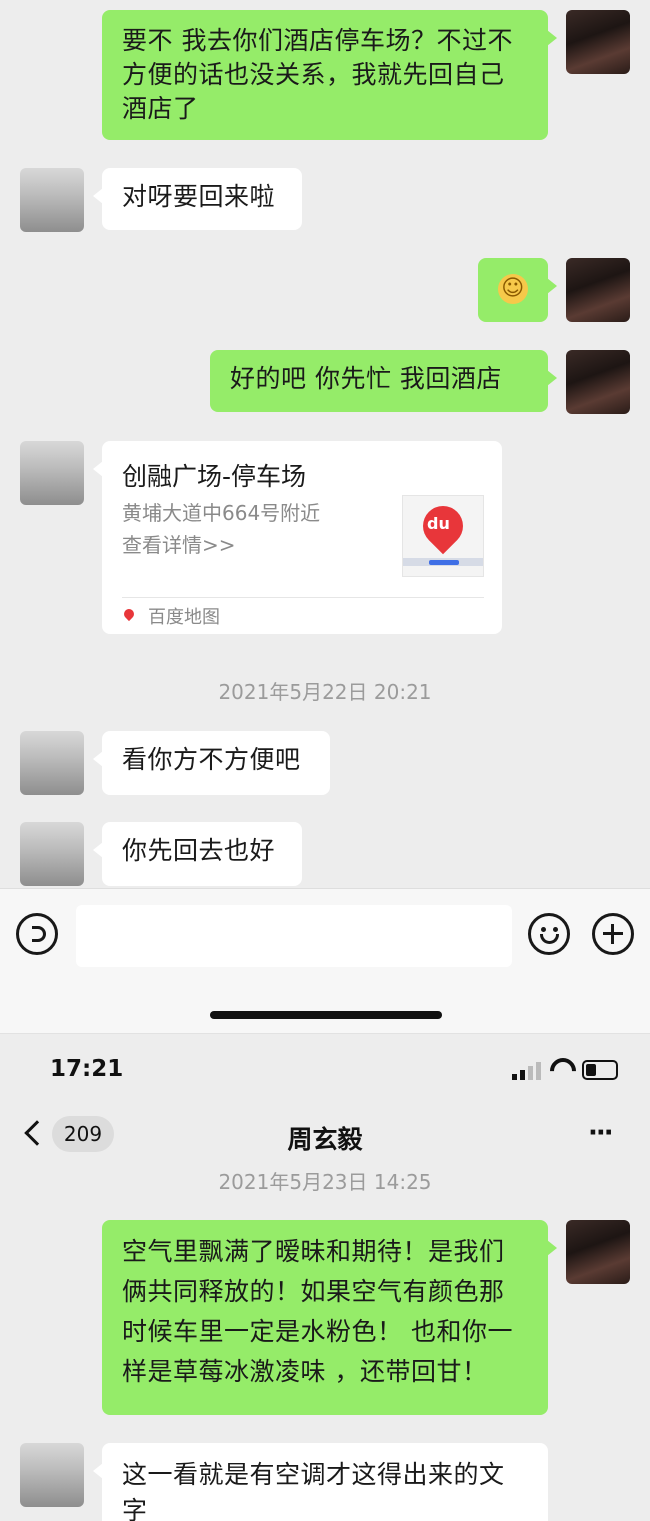  What do you see at coordinates (221, 513) in the screenshot?
I see `location-address: 黄埔大道中664号附近` at bounding box center [221, 513].